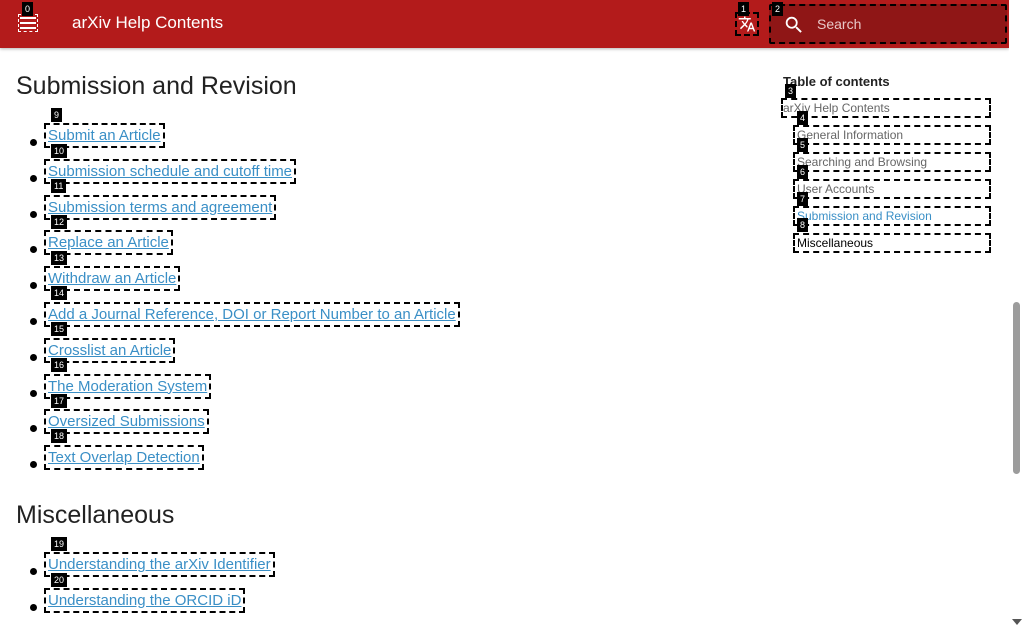  Describe the element at coordinates (112, 279) in the screenshot. I see `link-withdraw-article: Withdraw an Article` at that location.